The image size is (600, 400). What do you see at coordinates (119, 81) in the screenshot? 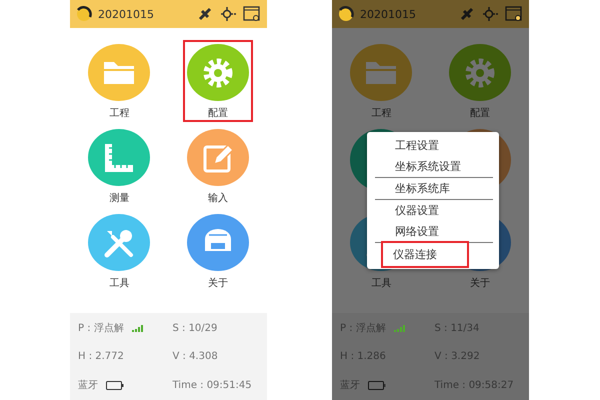
I see `app-tile: 工程` at bounding box center [119, 81].